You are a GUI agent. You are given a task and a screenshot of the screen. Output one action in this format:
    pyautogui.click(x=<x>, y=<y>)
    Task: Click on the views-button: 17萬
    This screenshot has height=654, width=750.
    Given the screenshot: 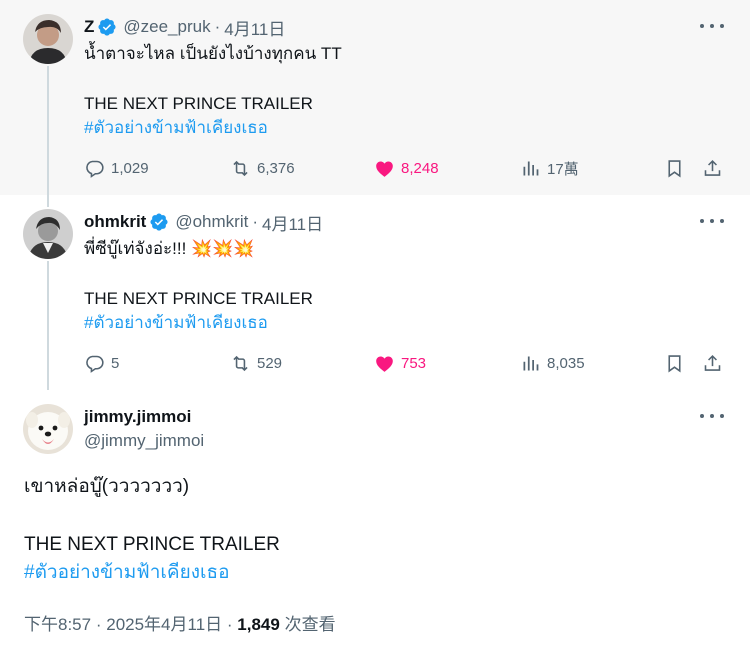 What is the action you would take?
    pyautogui.click(x=549, y=168)
    